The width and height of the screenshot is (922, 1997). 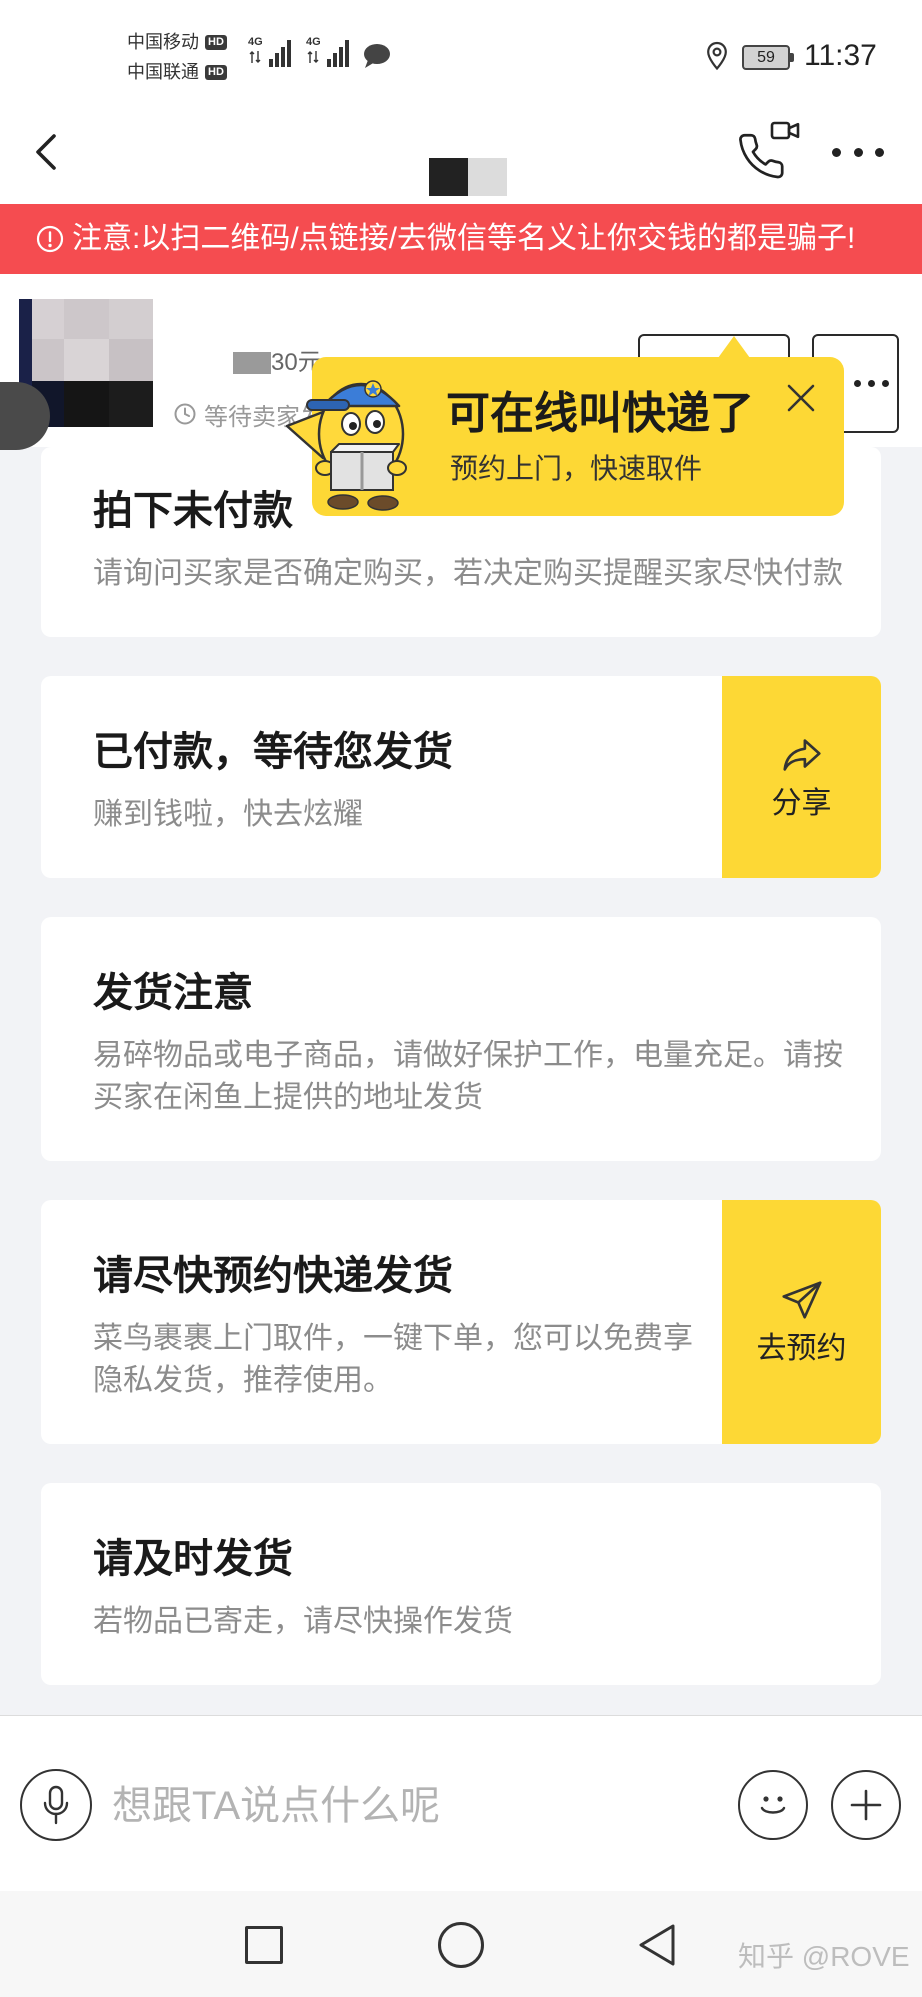 I want to click on card-description-line: 易碎物品或电子商品，请做好保护工作，电量充足。请按, so click(x=468, y=1055).